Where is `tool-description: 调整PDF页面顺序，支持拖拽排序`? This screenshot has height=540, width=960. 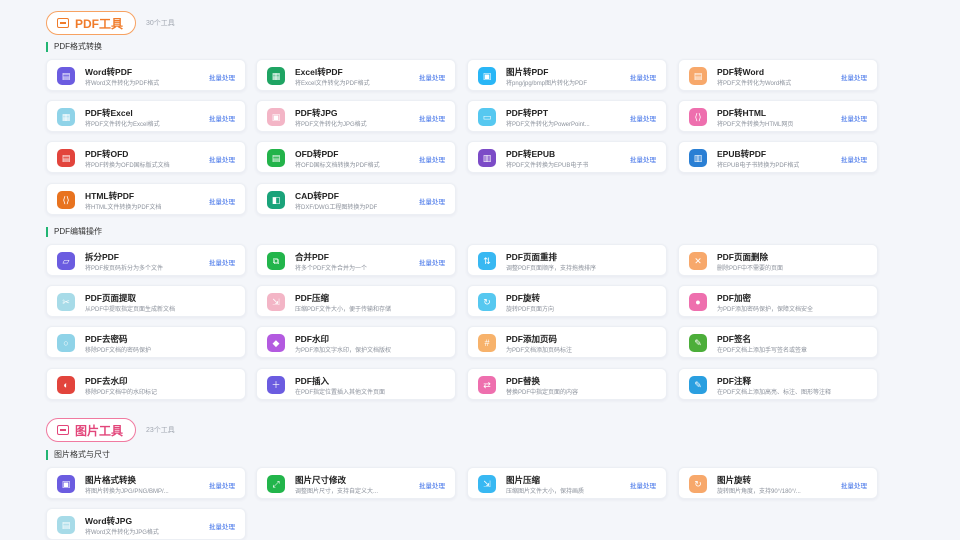
tool-description: 调整PDF页面顺序，支持拖拽排序 is located at coordinates (551, 269).